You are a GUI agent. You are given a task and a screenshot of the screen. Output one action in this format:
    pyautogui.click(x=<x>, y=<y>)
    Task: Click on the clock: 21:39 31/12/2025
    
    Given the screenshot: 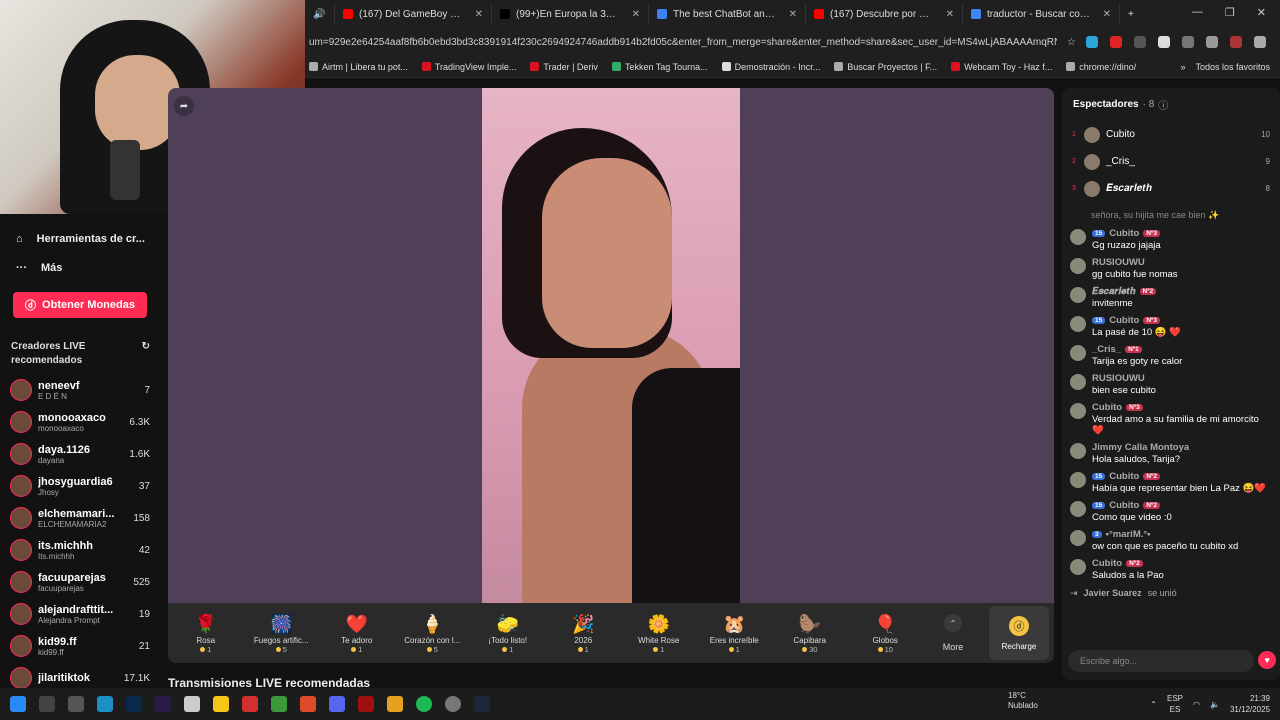 What is the action you would take?
    pyautogui.click(x=1250, y=704)
    